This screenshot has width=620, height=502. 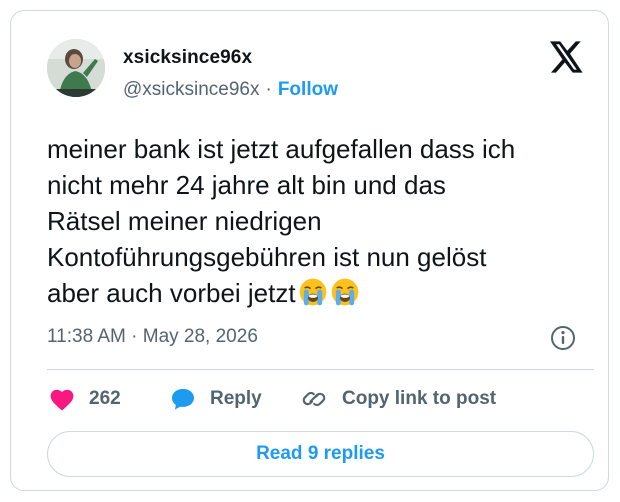 I want to click on like-button: 262, so click(x=85, y=399).